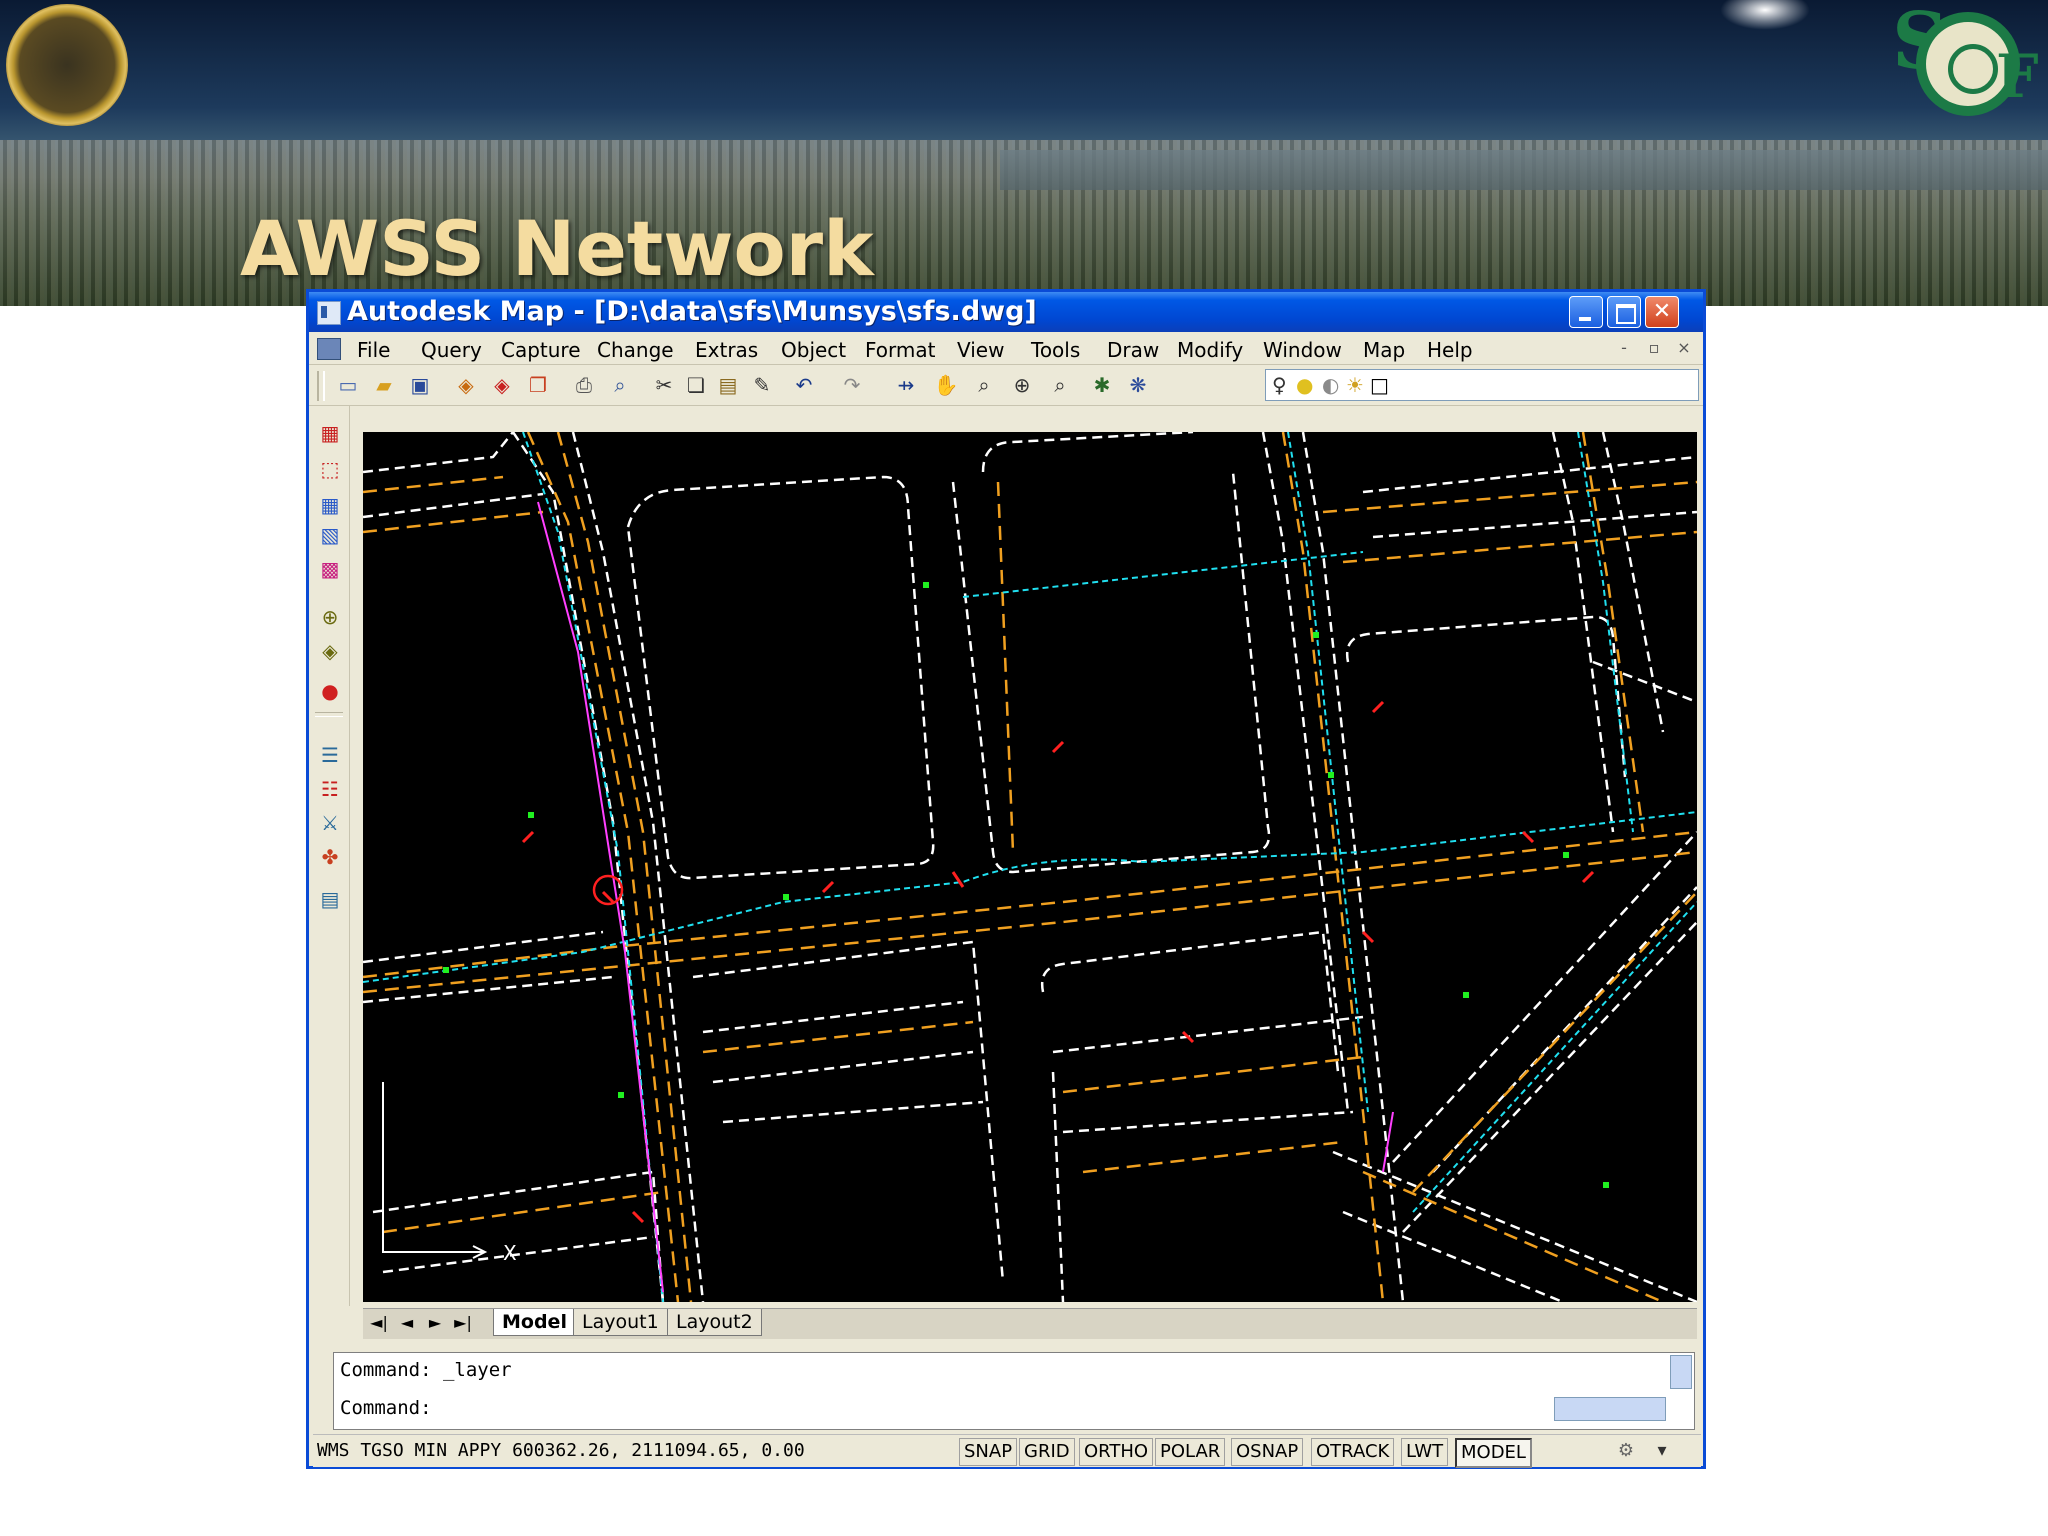  I want to click on export-icon: ▤, so click(330, 899).